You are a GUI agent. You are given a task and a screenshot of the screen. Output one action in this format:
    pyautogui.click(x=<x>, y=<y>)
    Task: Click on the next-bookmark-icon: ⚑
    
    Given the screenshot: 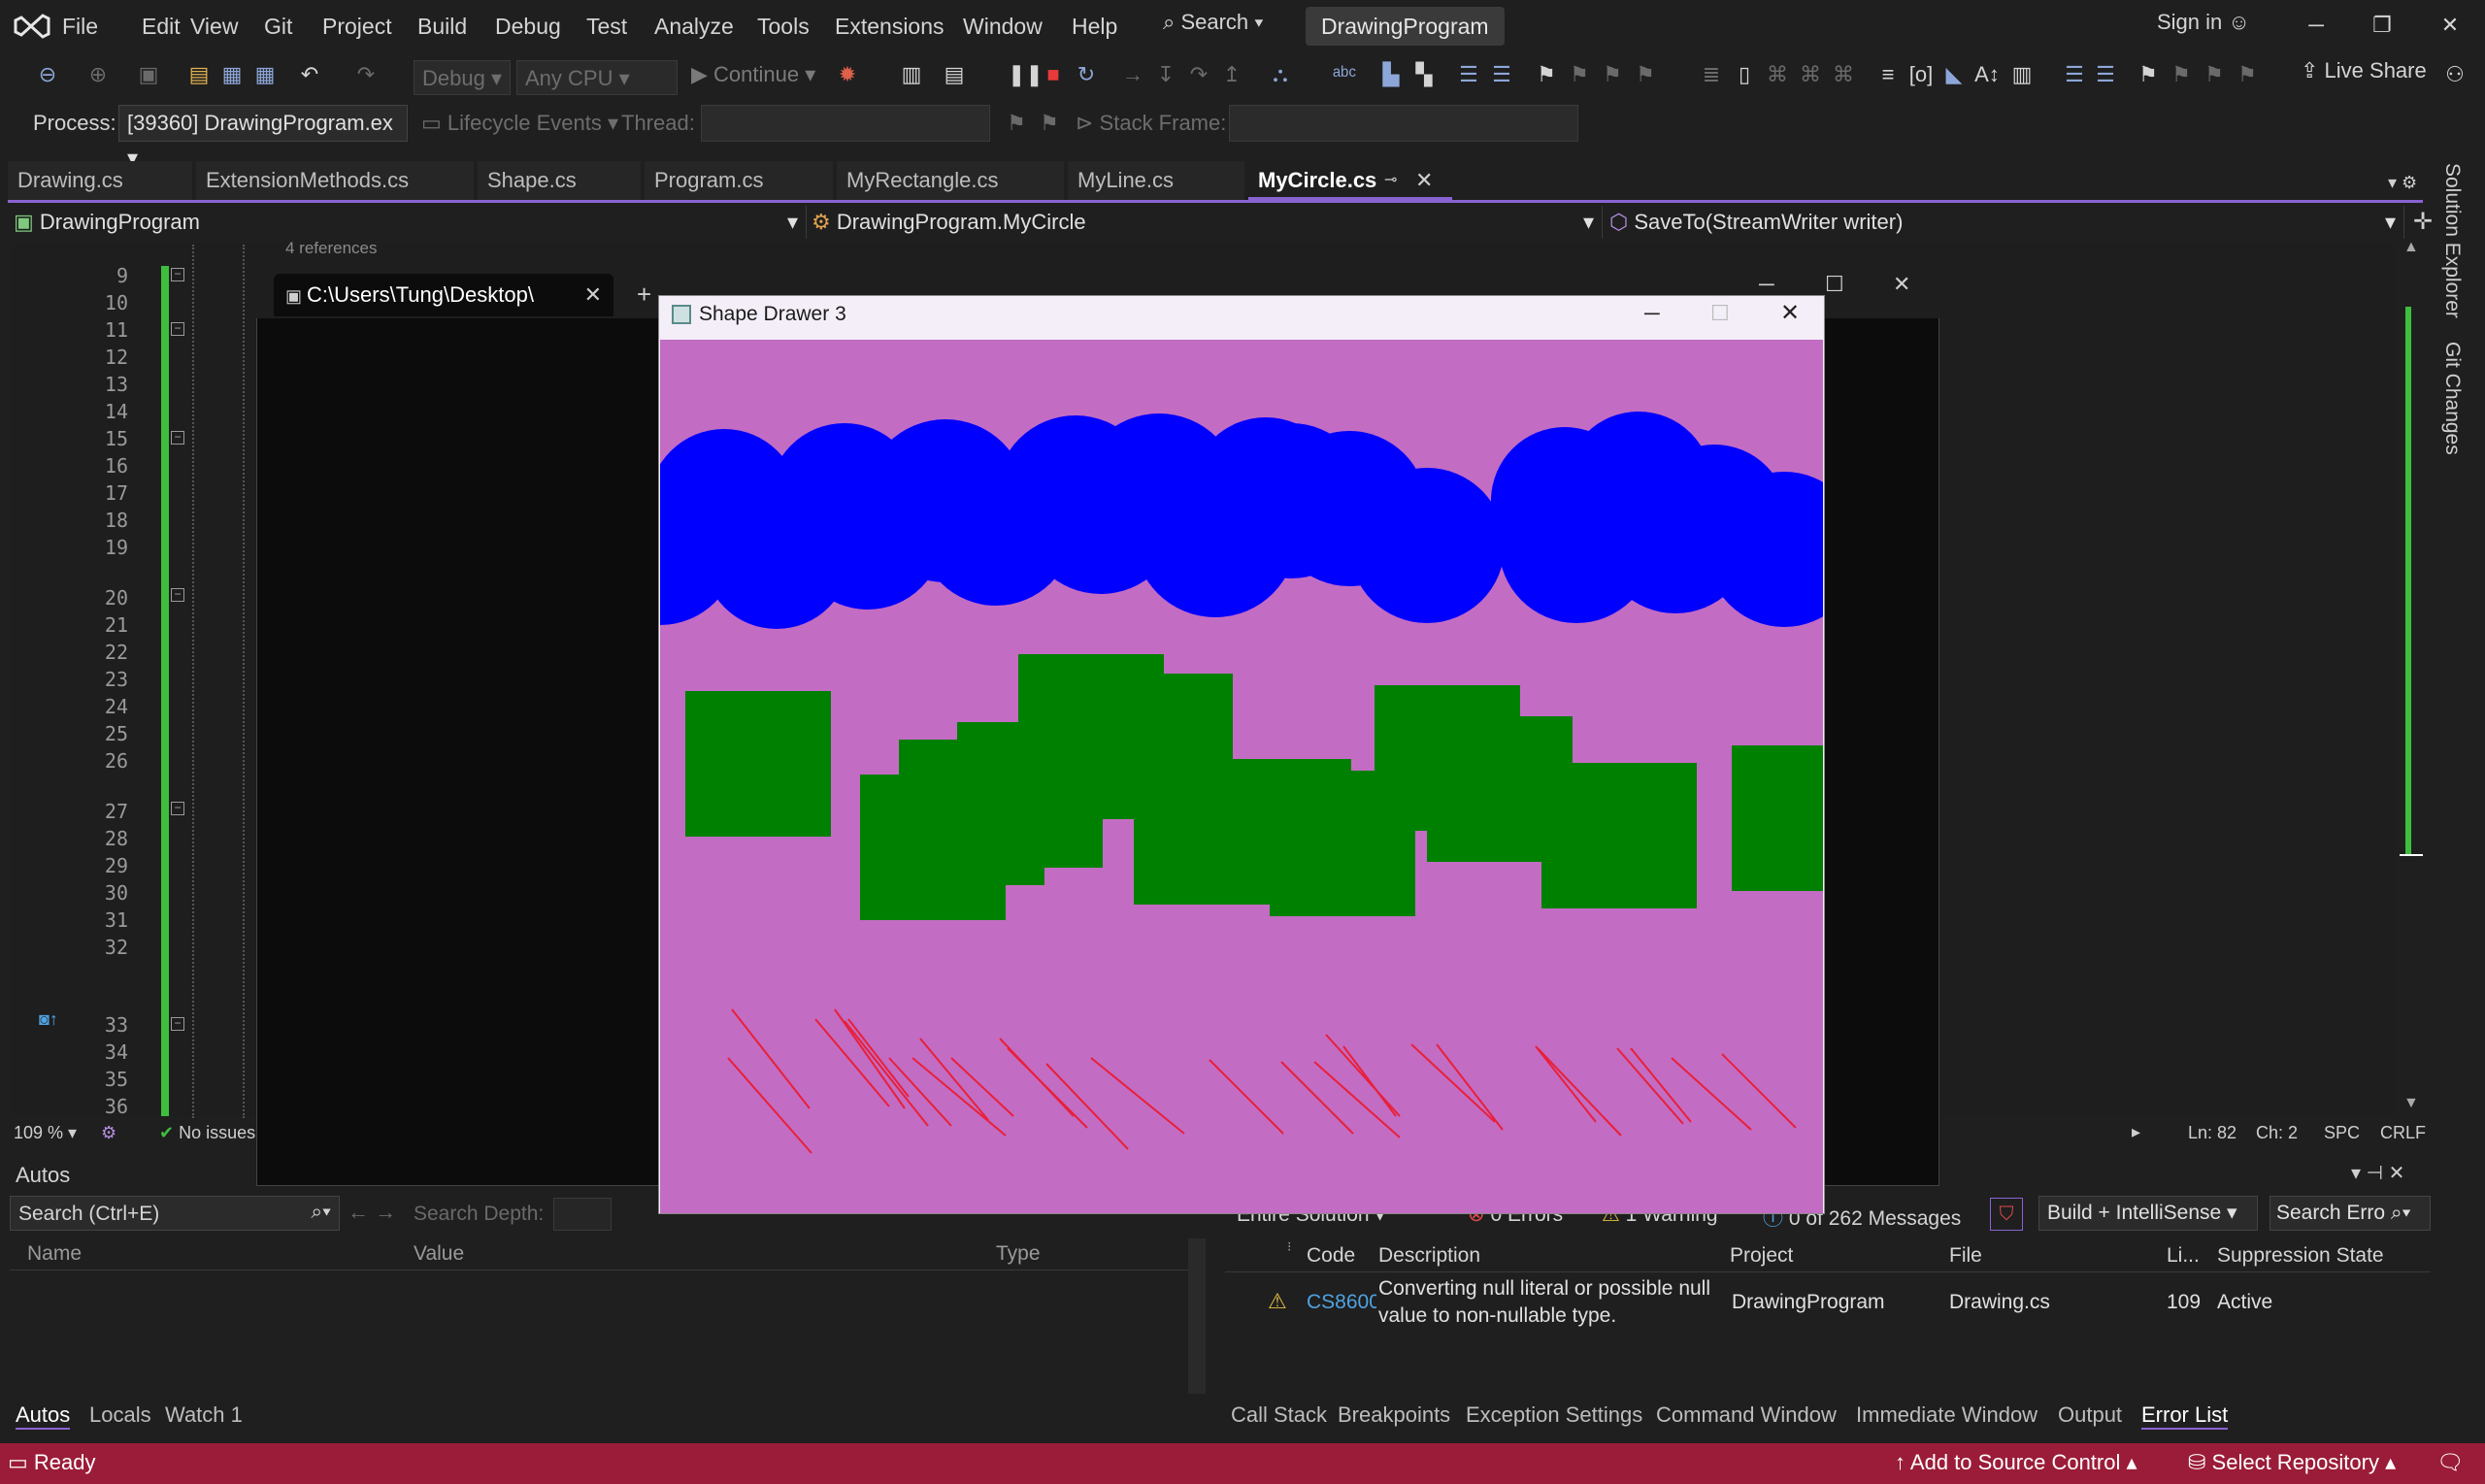 What is the action you would take?
    pyautogui.click(x=1612, y=74)
    